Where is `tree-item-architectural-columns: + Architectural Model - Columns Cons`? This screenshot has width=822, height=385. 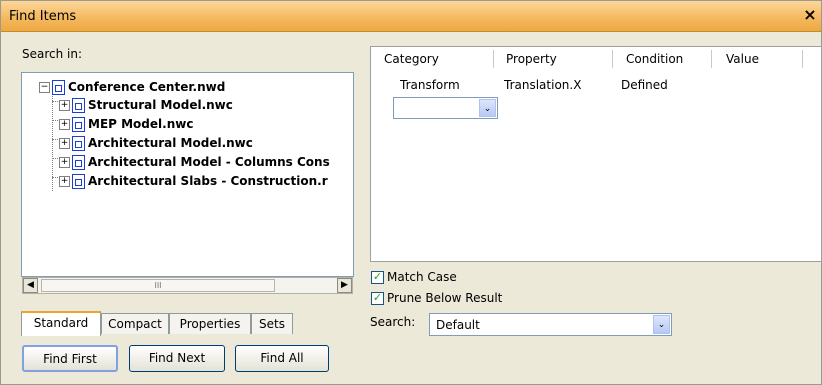
tree-item-architectural-columns: + Architectural Model - Columns Cons is located at coordinates (194, 162).